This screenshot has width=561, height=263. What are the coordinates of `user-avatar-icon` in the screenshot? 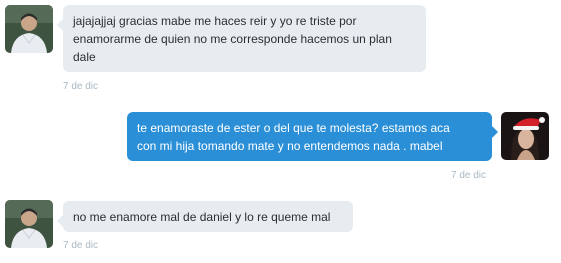 It's located at (29, 224).